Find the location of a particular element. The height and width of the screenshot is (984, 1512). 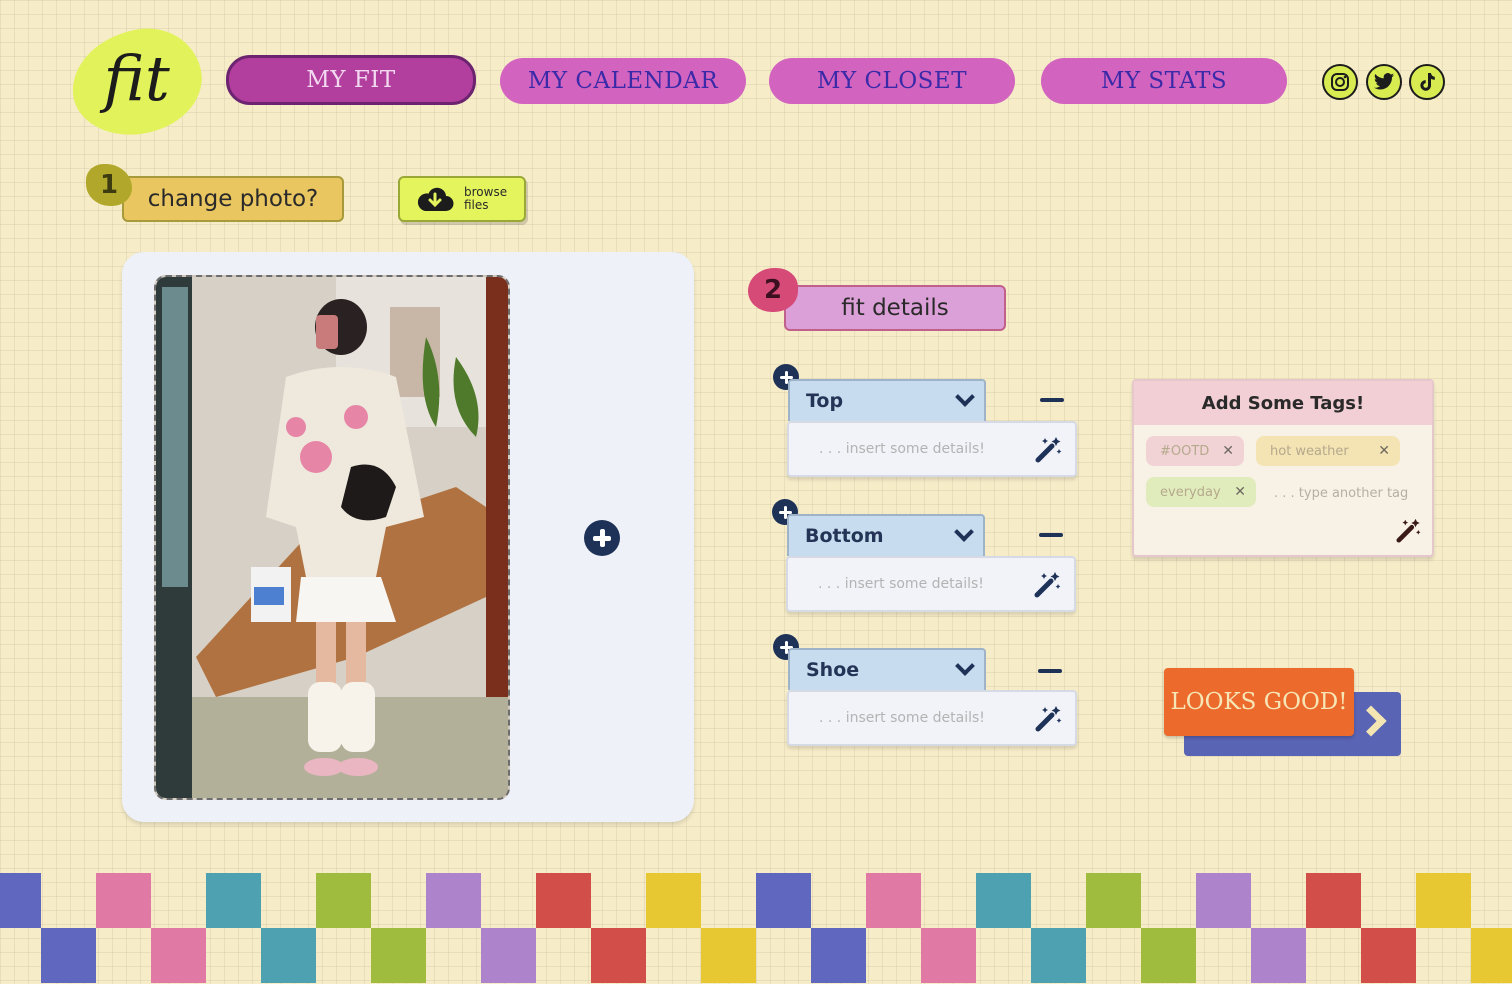

browse-label-line2: files is located at coordinates (476, 205).